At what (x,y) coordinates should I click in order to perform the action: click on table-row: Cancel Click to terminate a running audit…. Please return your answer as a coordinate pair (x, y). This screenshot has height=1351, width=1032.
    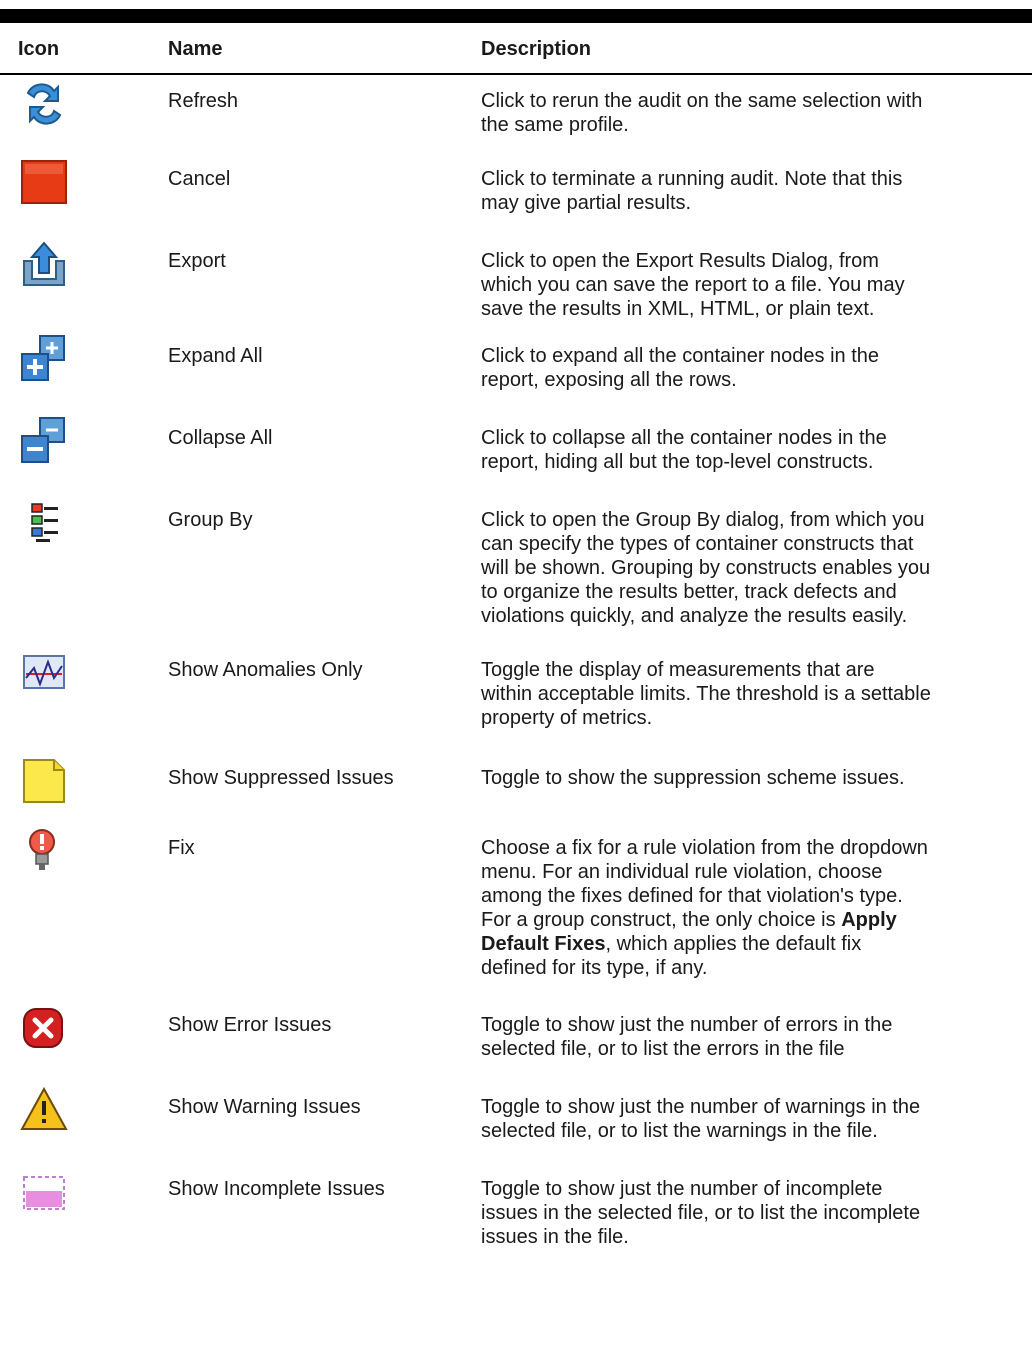
    Looking at the image, I should click on (516, 194).